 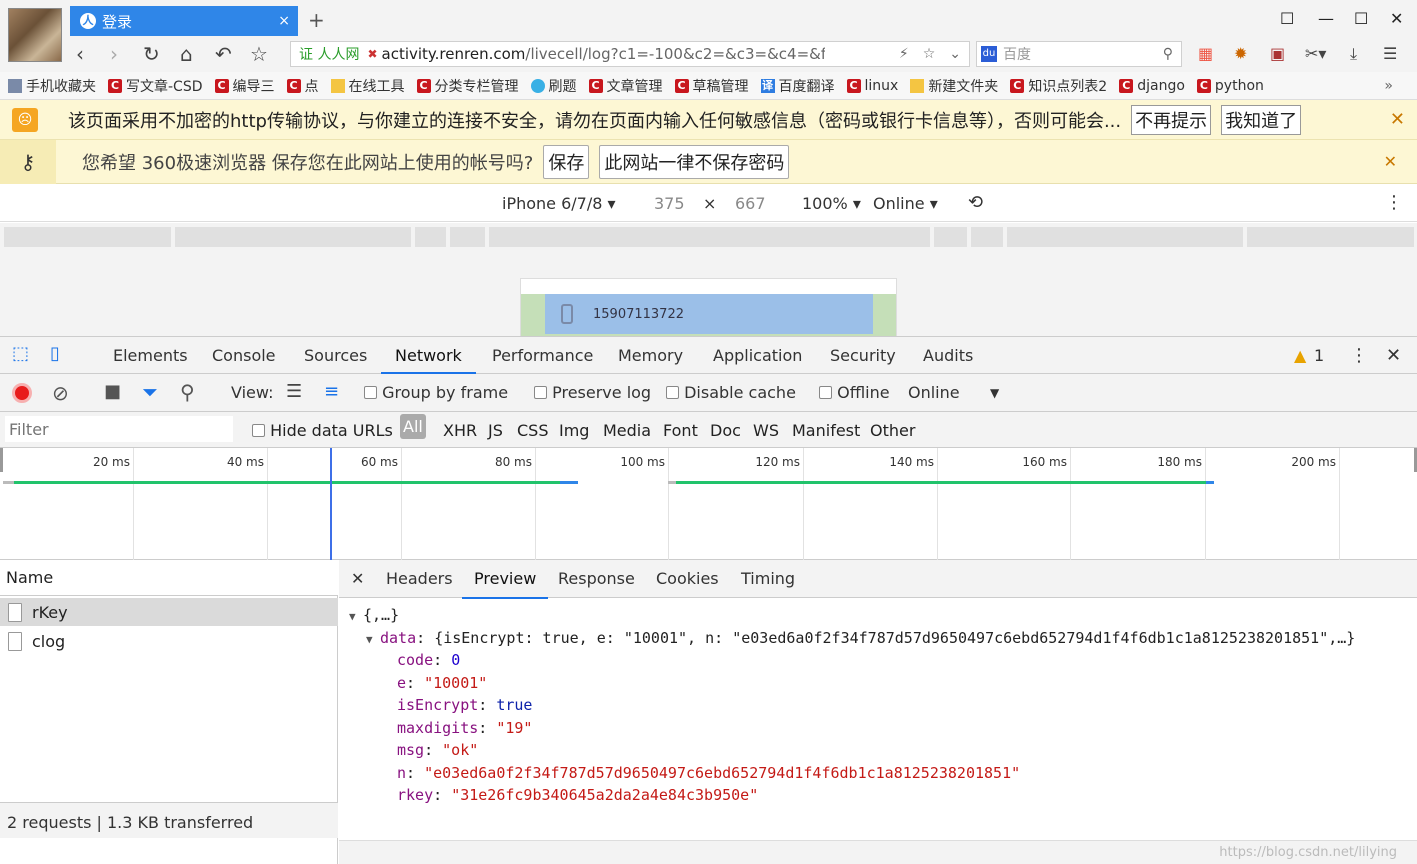 I want to click on throttling-select: Online, so click(x=934, y=392).